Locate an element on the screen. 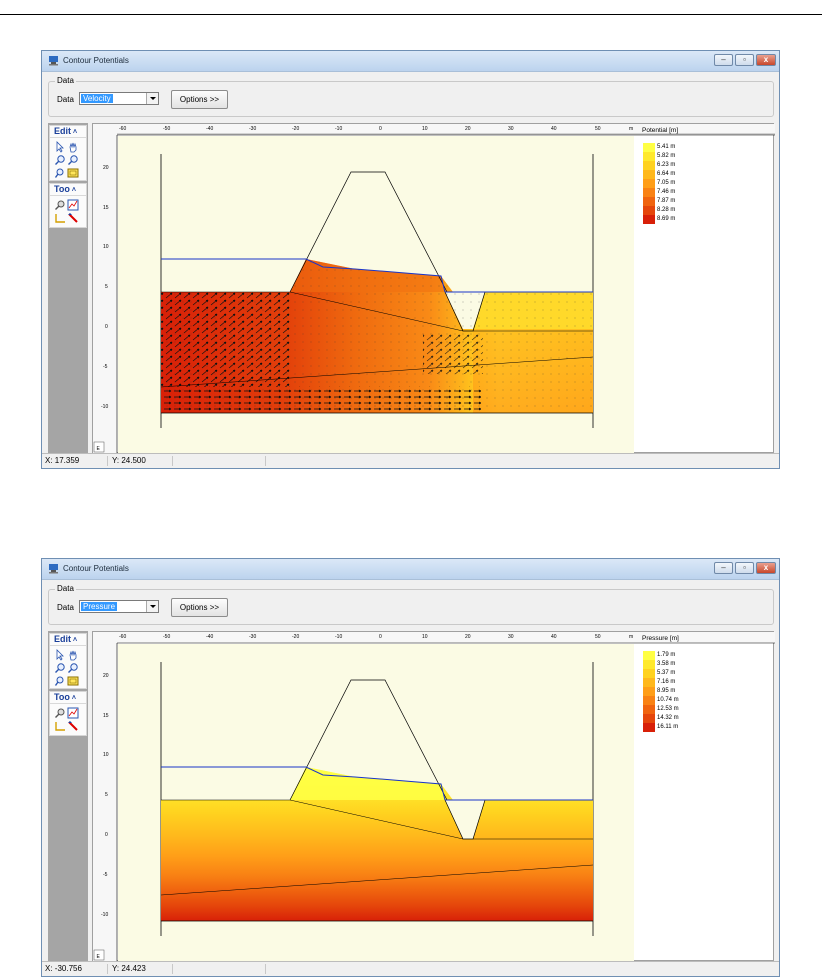 This screenshot has height=977, width=822. legend-item: 8.69 m is located at coordinates (683, 219).